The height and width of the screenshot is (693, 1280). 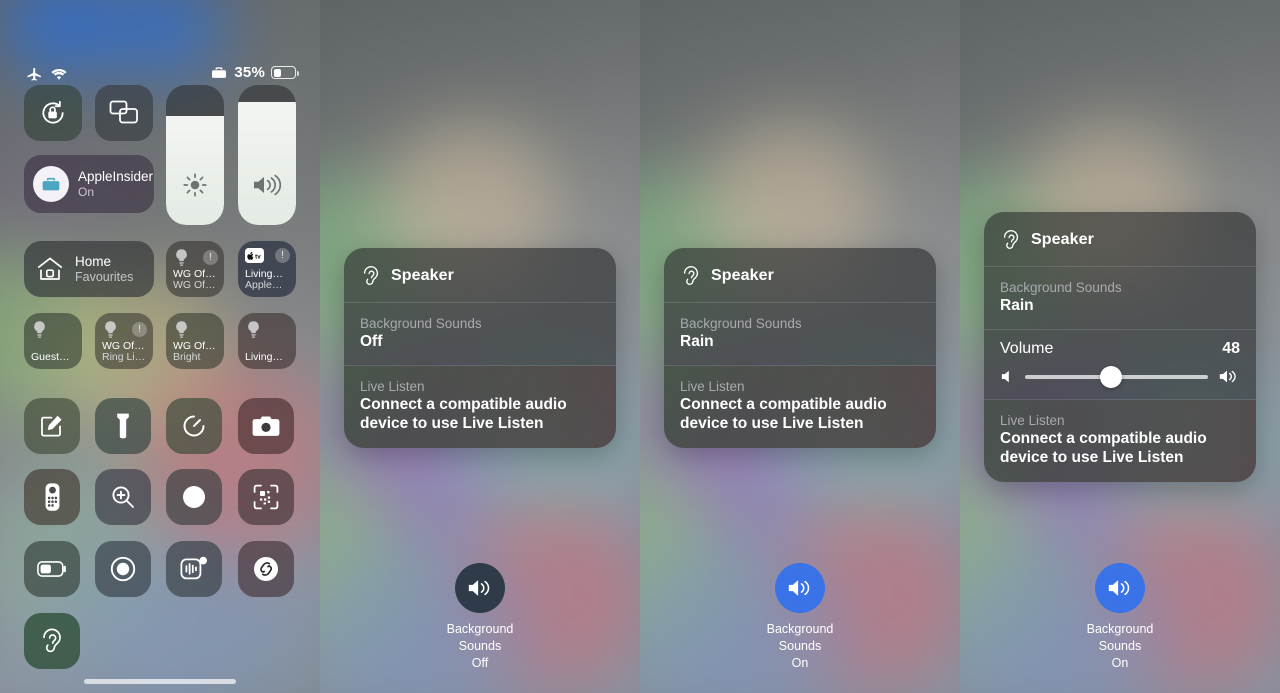 I want to click on home-tile: Home Favourites, so click(x=89, y=269).